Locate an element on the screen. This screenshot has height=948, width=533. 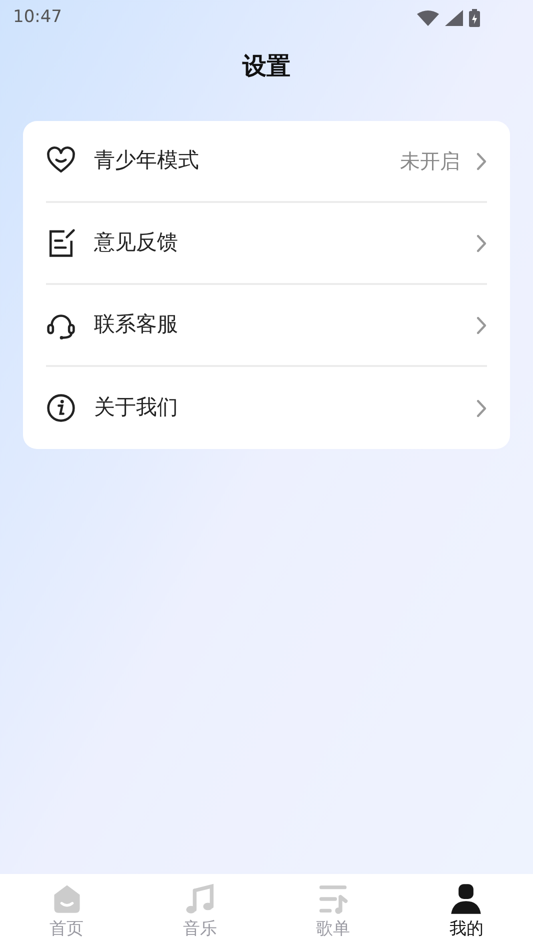
user-icon is located at coordinates (466, 899).